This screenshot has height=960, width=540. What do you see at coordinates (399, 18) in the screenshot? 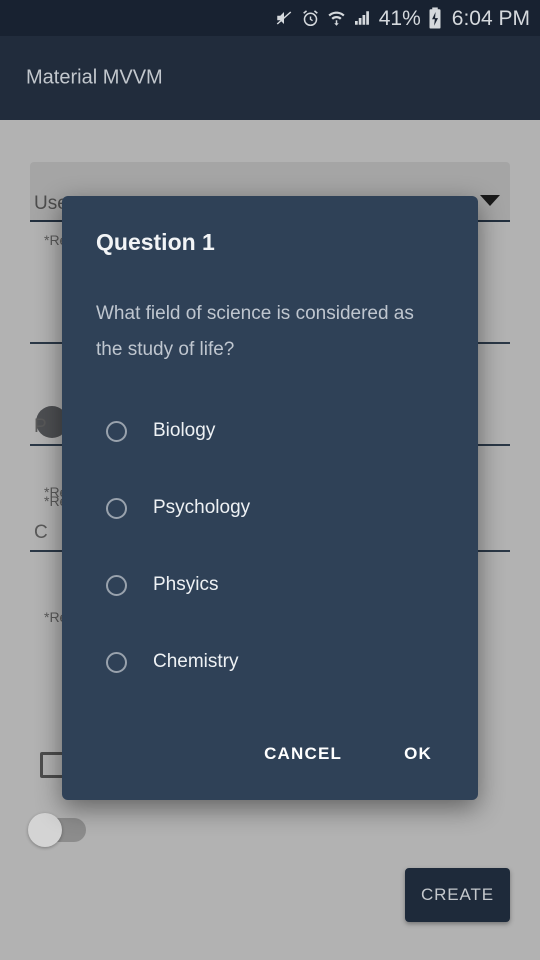
I see `battery-percent-label: 41%` at bounding box center [399, 18].